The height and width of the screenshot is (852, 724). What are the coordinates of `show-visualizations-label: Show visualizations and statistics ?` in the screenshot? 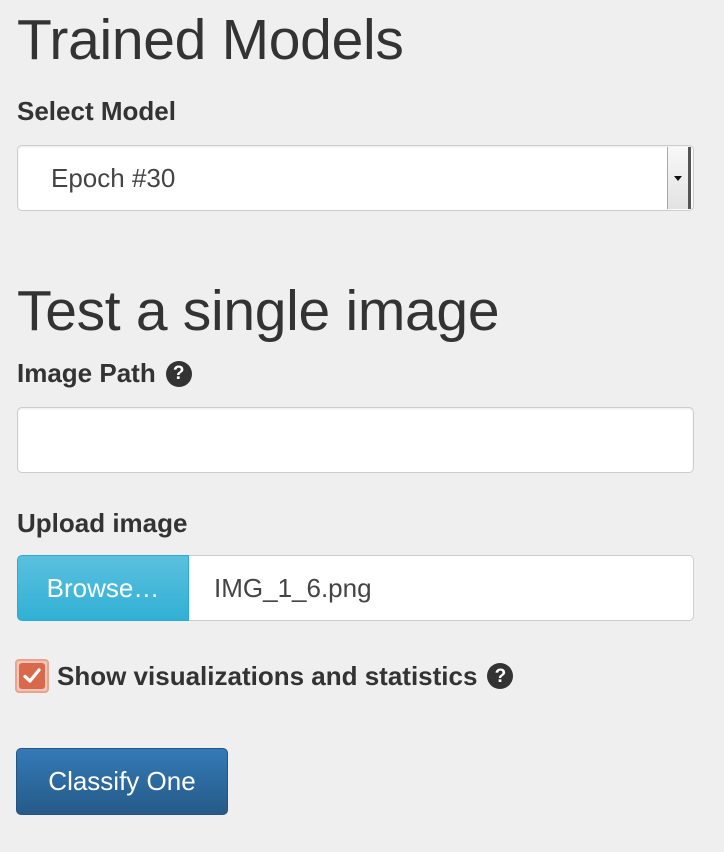 It's located at (285, 676).